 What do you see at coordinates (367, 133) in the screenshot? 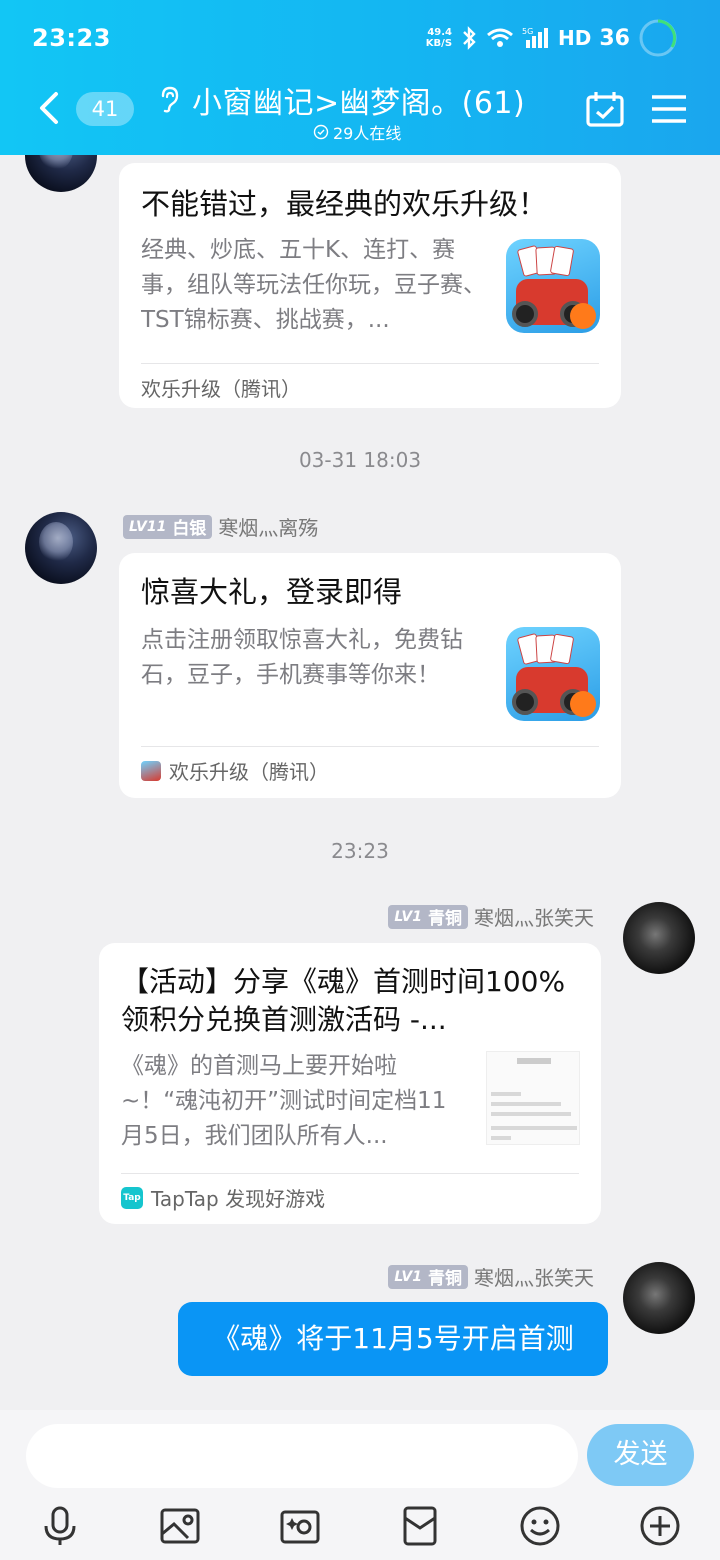
I see `online-count-label: 29人在线` at bounding box center [367, 133].